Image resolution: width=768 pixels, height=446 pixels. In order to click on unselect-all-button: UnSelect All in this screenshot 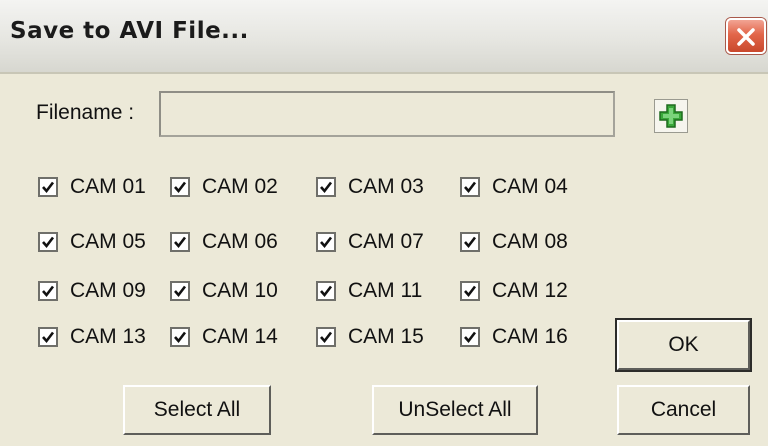, I will do `click(455, 410)`.